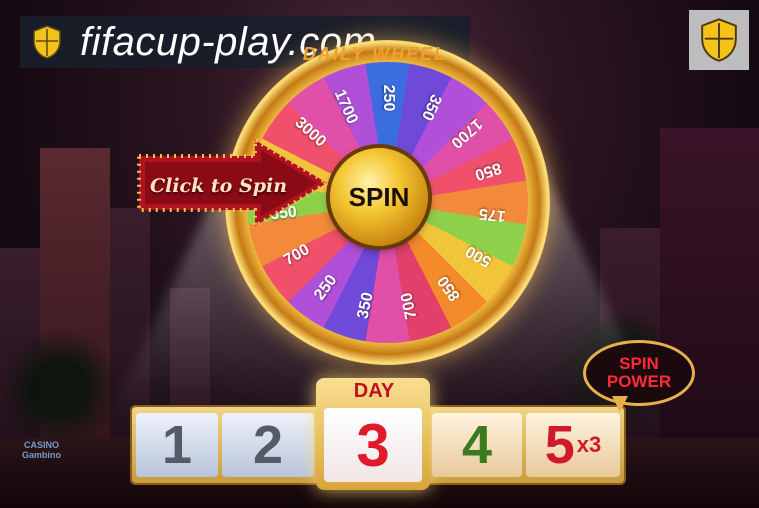  I want to click on wheel-segment-label: 175, so click(492, 214).